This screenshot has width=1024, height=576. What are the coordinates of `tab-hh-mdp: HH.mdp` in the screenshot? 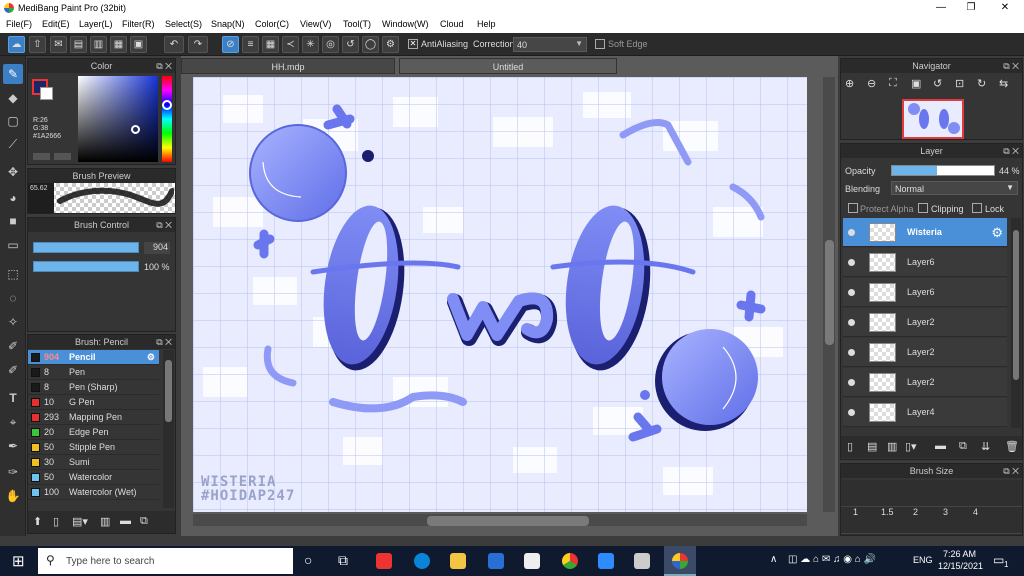 It's located at (288, 66).